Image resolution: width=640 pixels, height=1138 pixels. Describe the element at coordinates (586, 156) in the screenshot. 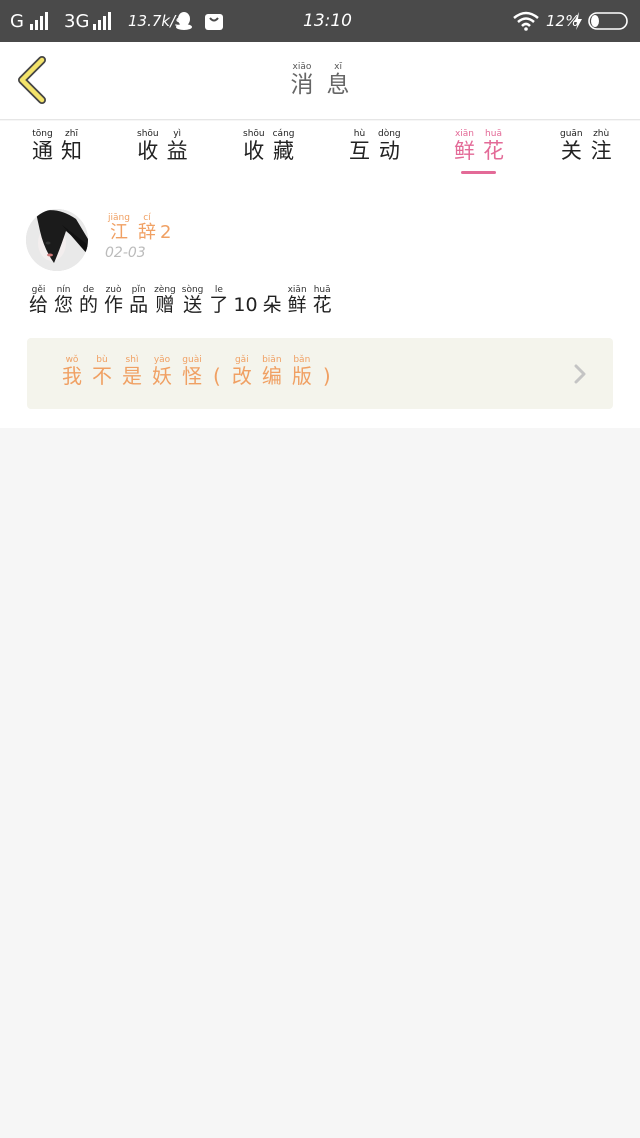

I see `tab-following: guān 关 zhù 注` at that location.